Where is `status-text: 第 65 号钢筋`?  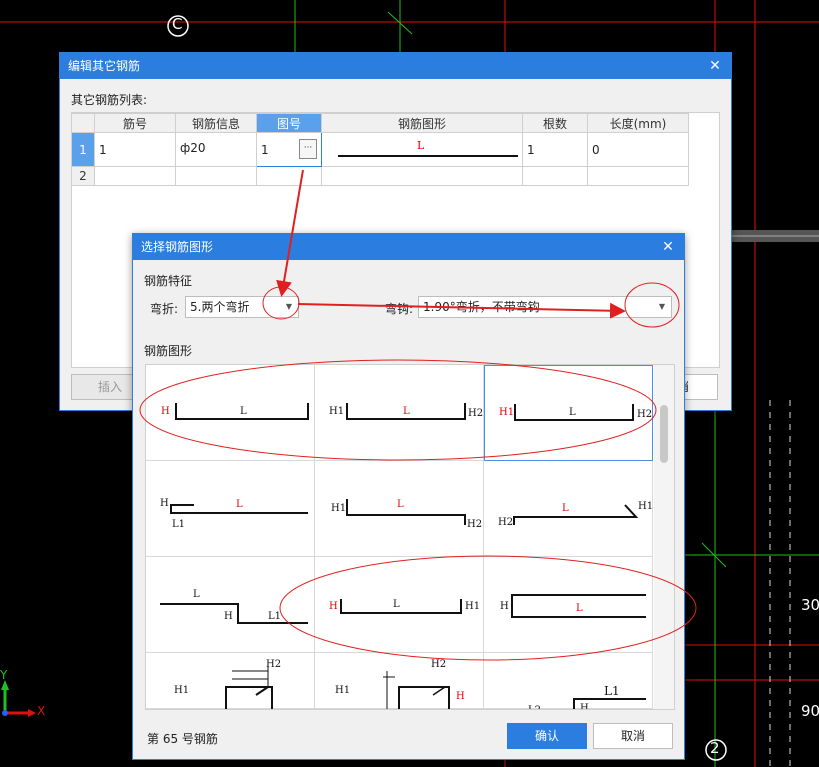
status-text: 第 65 号钢筋 is located at coordinates (182, 739).